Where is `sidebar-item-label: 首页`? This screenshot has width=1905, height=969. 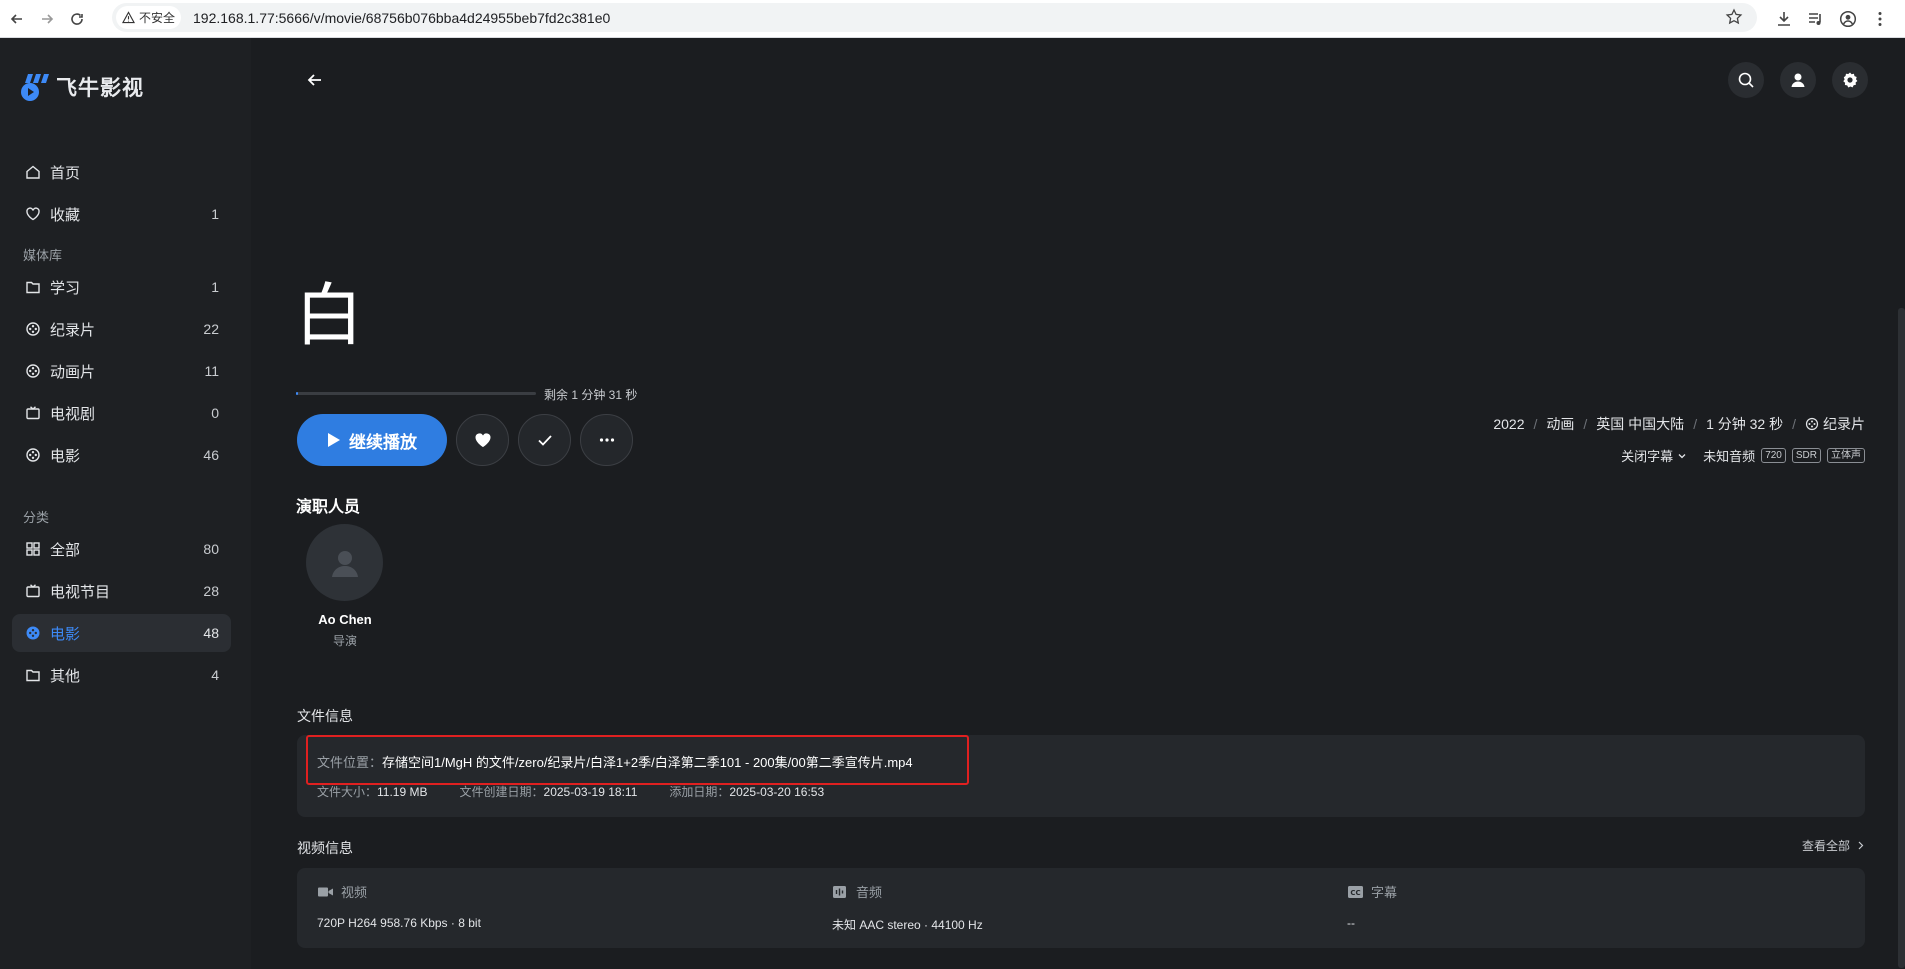
sidebar-item-label: 首页 is located at coordinates (65, 173).